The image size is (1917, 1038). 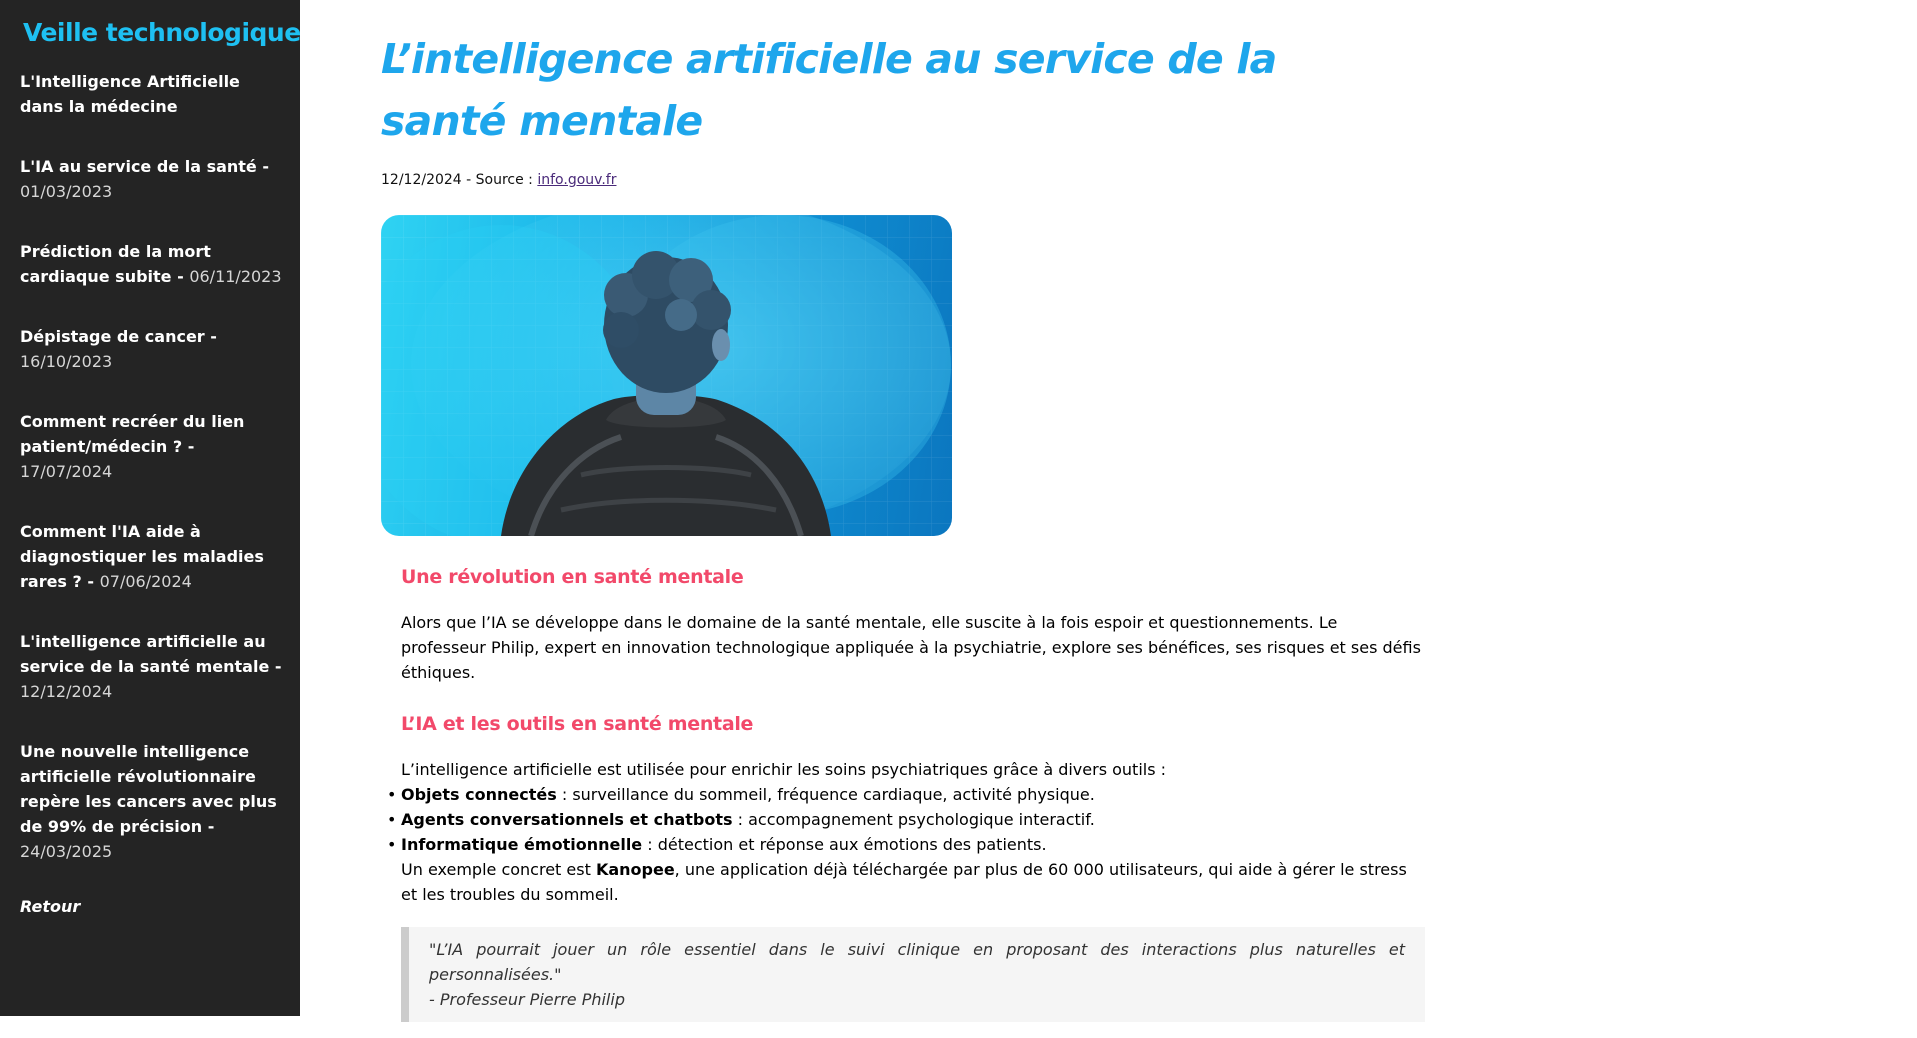 I want to click on sidebar-item-date: 17/07/2024, so click(x=66, y=471).